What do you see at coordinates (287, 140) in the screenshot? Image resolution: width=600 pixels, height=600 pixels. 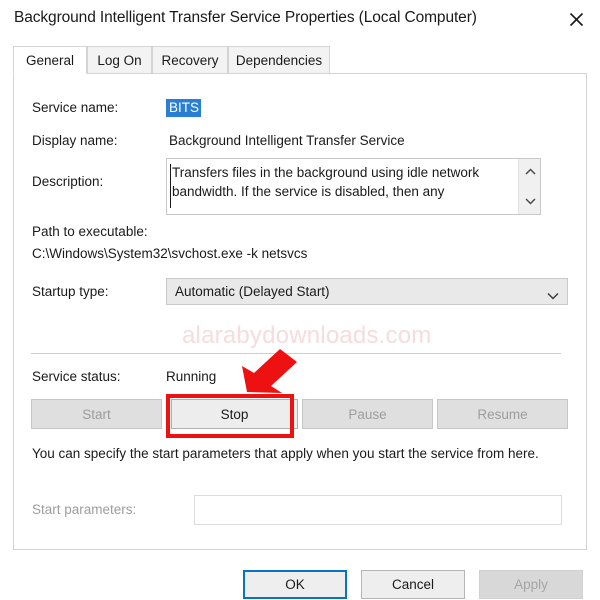 I see `display-name-value: Background Intelligent Transfer Service` at bounding box center [287, 140].